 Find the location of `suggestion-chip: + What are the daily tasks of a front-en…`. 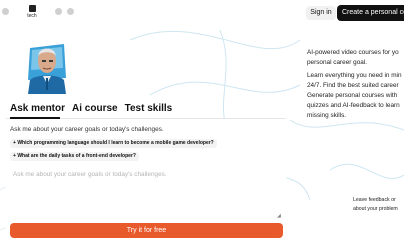

suggestion-chip: + What are the daily tasks of a front-en… is located at coordinates (74, 156).